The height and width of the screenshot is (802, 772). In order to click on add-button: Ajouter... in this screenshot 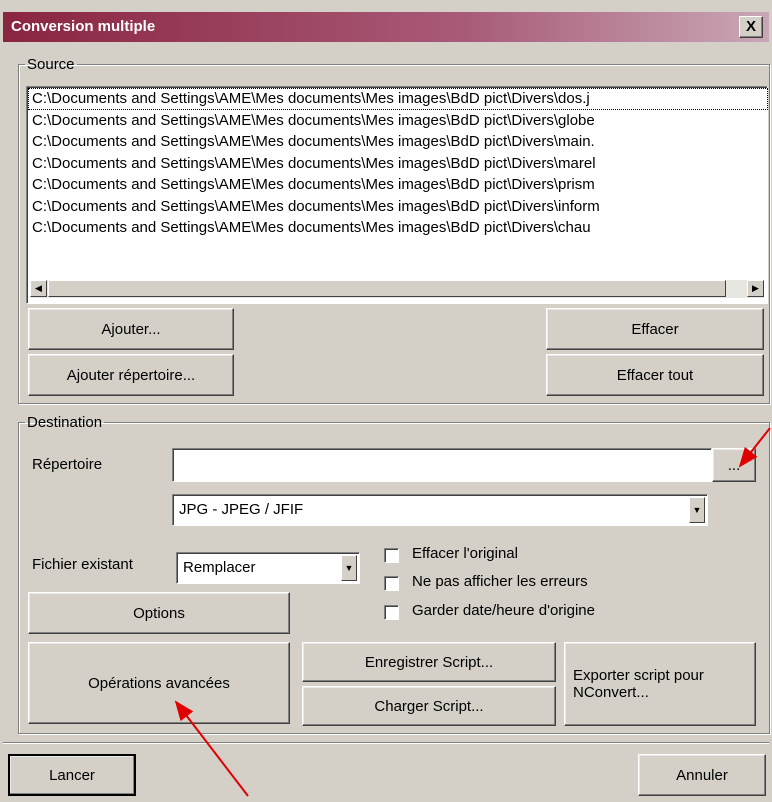, I will do `click(131, 329)`.